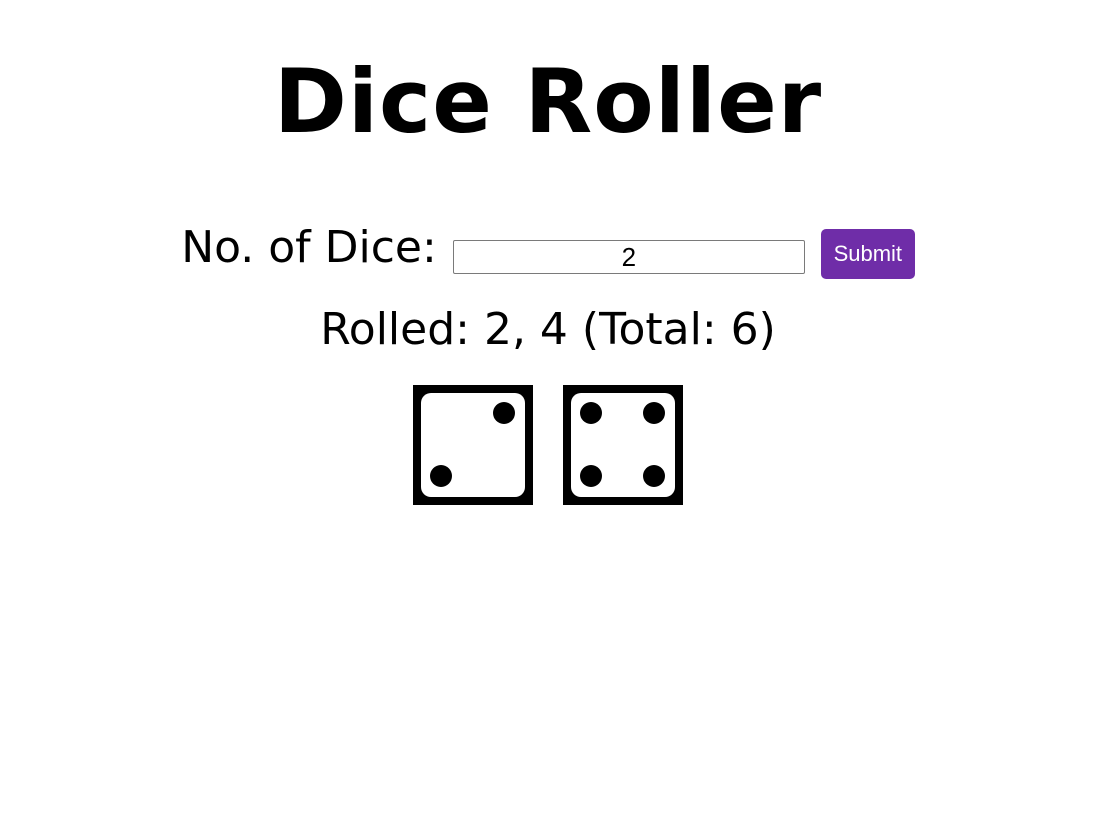 The width and height of the screenshot is (1104, 828). I want to click on submit-button: Submit, so click(867, 254).